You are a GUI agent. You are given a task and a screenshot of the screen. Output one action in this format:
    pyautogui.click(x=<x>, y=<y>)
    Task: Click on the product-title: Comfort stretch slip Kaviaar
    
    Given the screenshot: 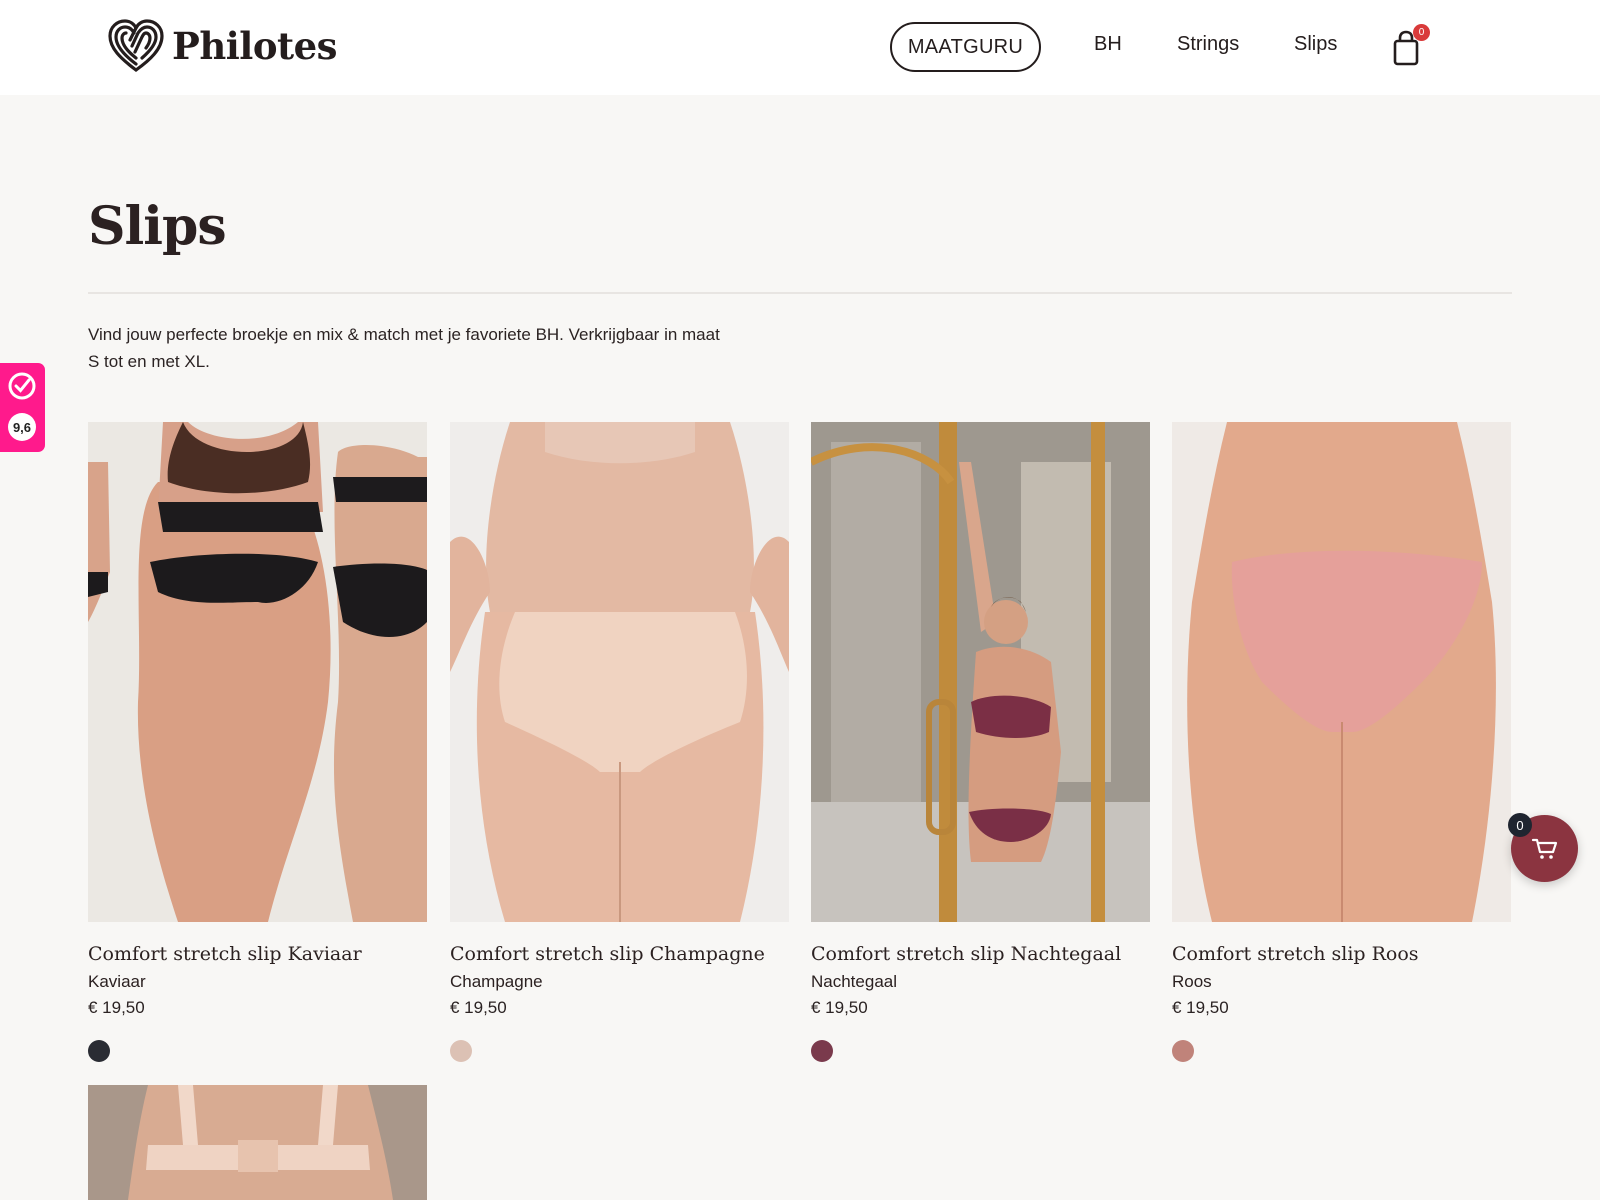 What is the action you would take?
    pyautogui.click(x=225, y=954)
    